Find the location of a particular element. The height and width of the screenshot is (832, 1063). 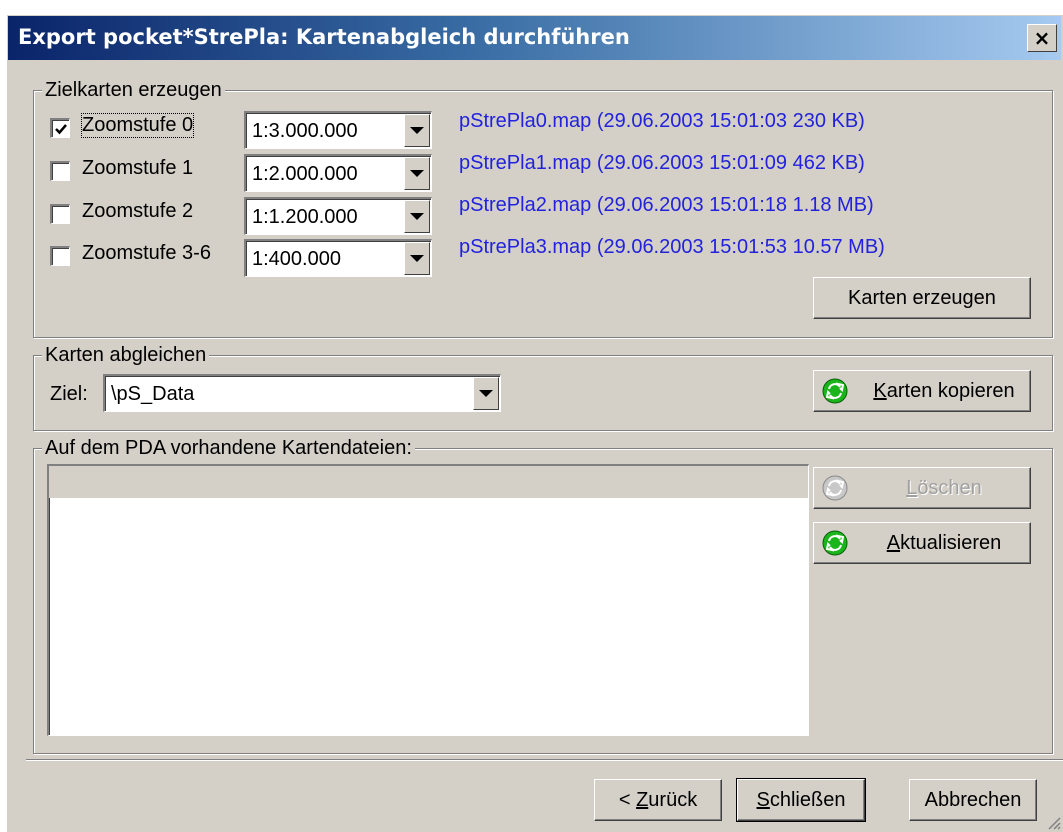

zoom1-label: Zoomstufe 1 is located at coordinates (137, 168).